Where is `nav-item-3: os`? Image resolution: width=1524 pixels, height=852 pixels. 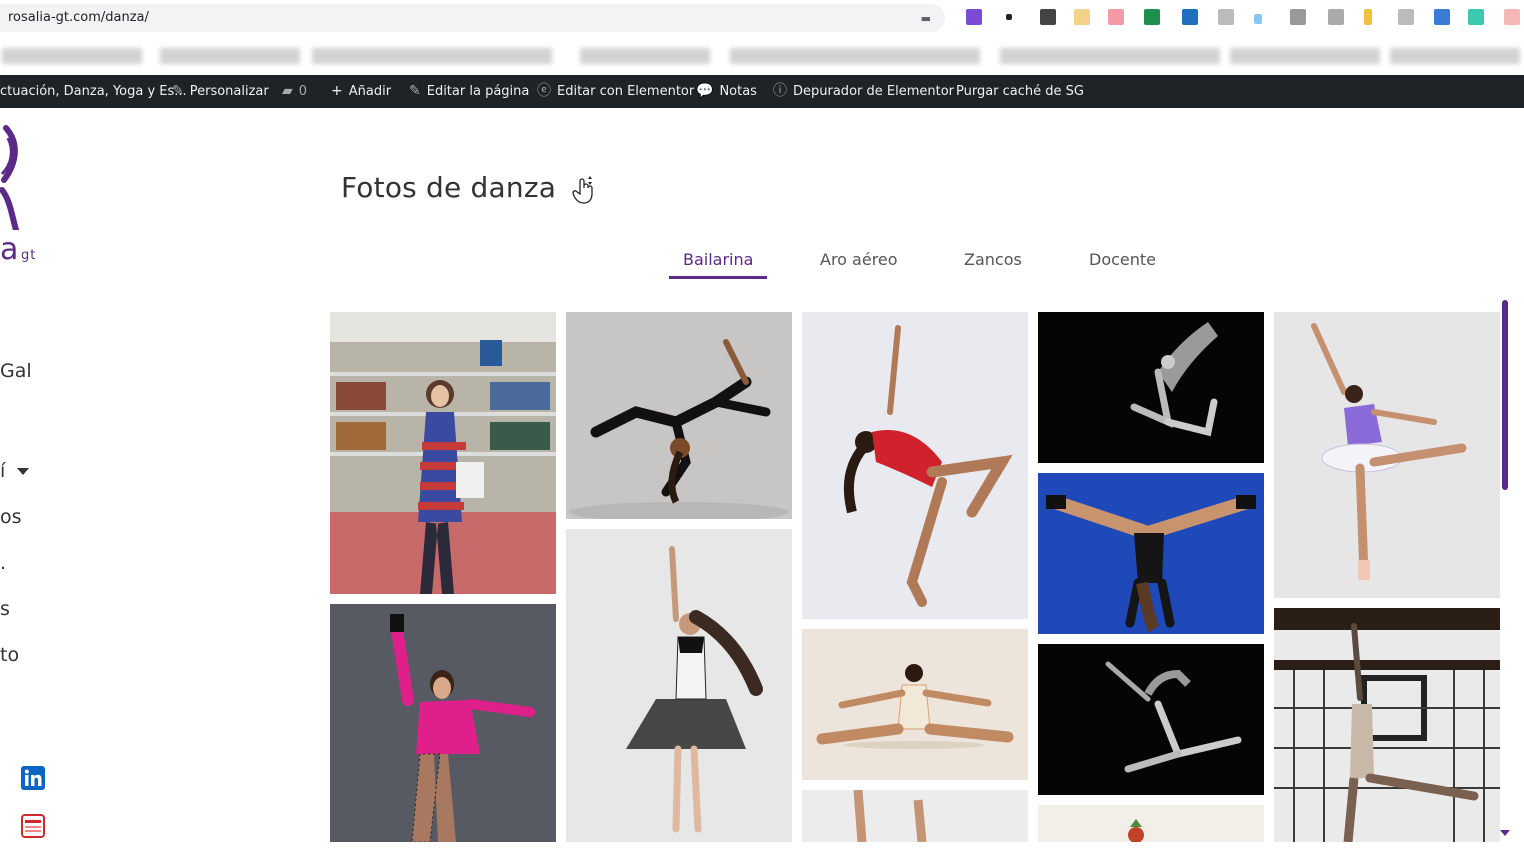
nav-item-3: os is located at coordinates (11, 517).